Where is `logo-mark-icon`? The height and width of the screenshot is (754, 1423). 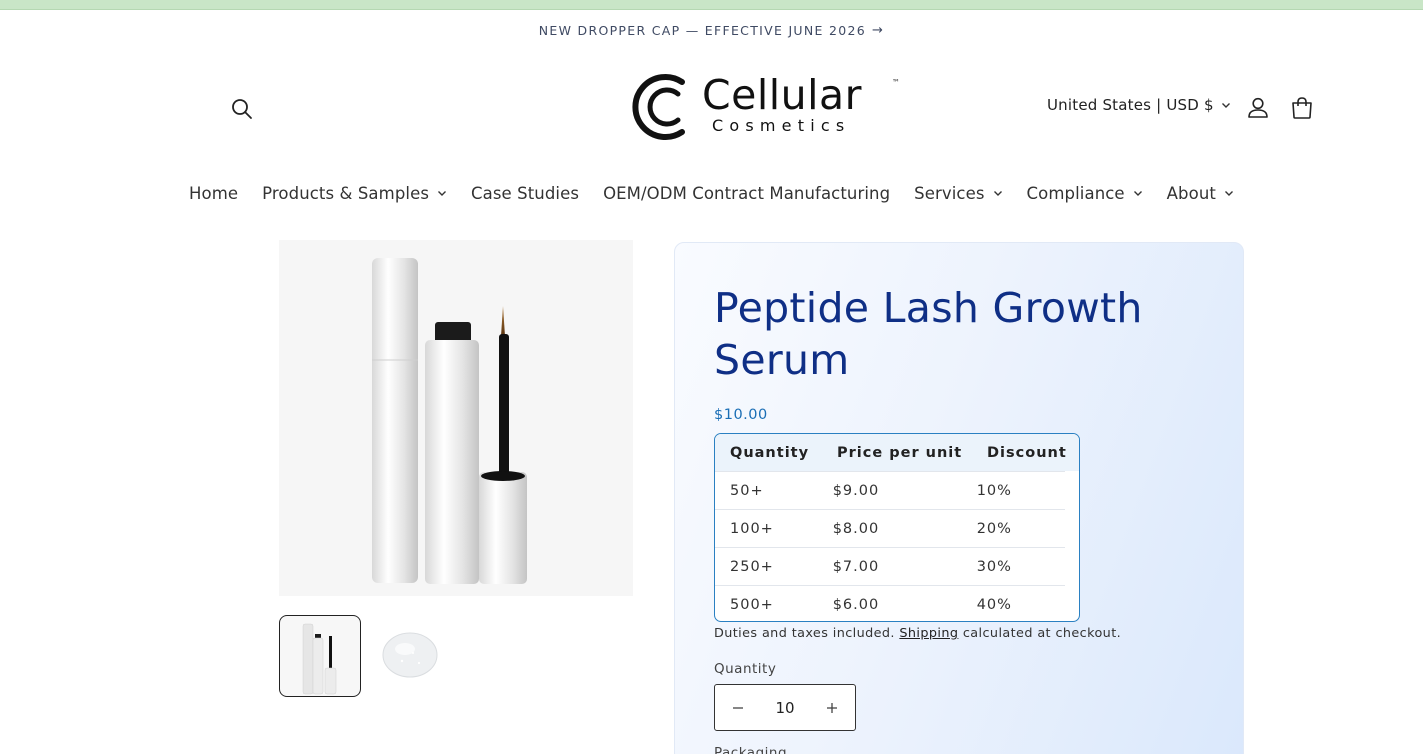
logo-mark-icon is located at coordinates (658, 107).